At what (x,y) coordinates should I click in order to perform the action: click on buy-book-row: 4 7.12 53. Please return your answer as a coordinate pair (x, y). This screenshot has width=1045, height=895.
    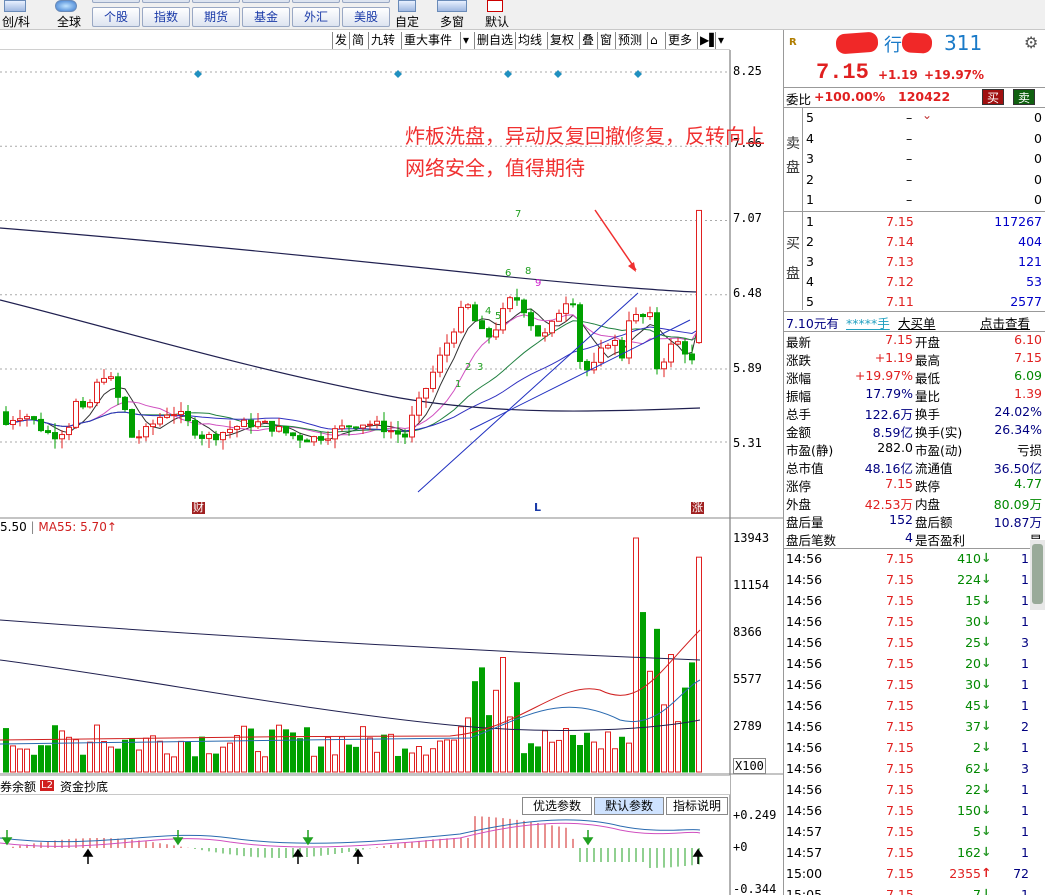
    Looking at the image, I should click on (914, 282).